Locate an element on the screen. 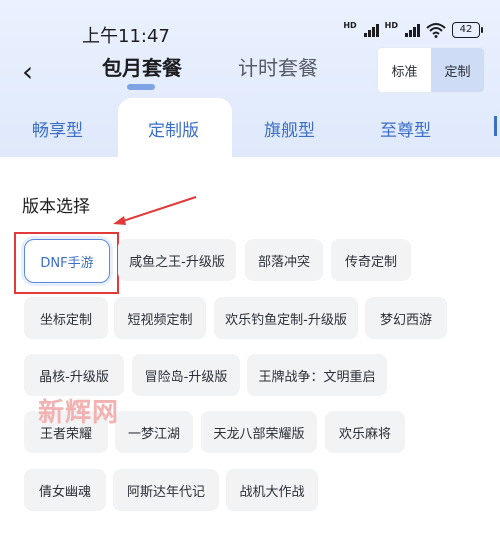 The image size is (500, 554). red-arrow-annotation is located at coordinates (155, 210).